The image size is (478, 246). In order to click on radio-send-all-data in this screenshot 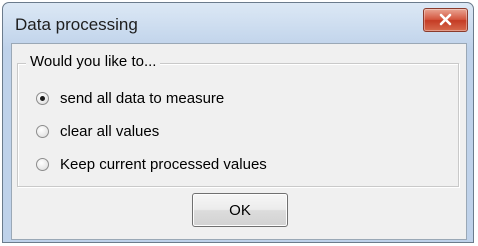, I will do `click(42, 98)`.